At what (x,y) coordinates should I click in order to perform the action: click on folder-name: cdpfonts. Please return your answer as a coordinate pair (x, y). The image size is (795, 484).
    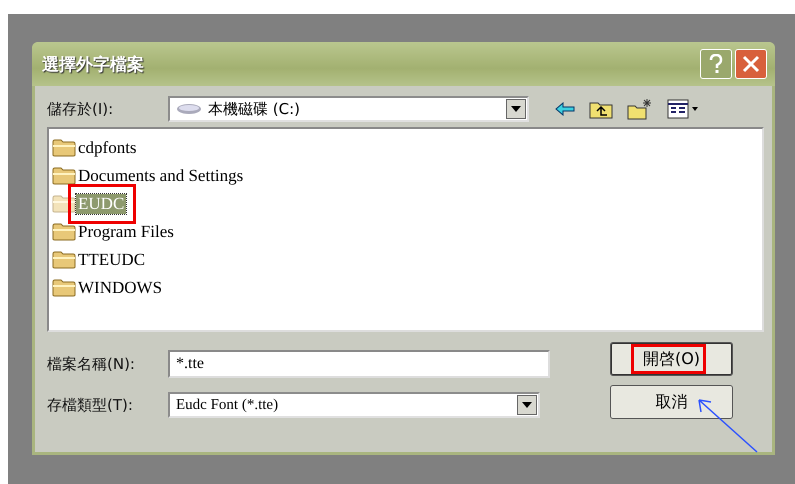
    Looking at the image, I should click on (107, 148).